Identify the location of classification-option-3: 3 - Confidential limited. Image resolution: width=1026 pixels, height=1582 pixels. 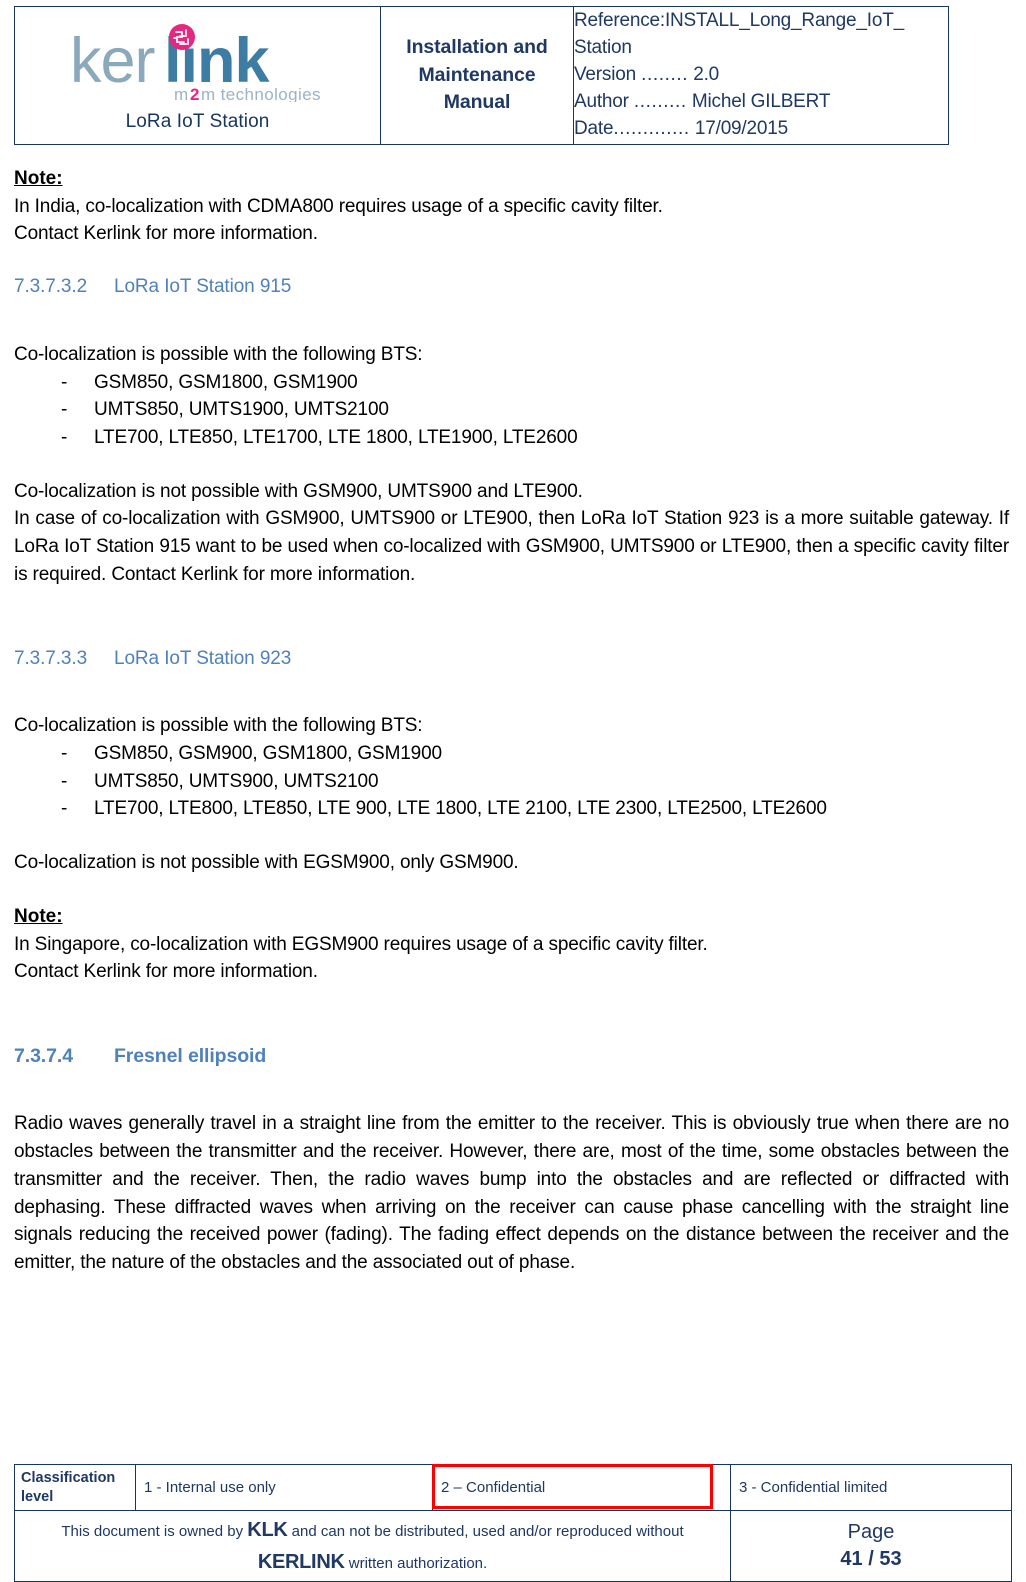
(871, 1487).